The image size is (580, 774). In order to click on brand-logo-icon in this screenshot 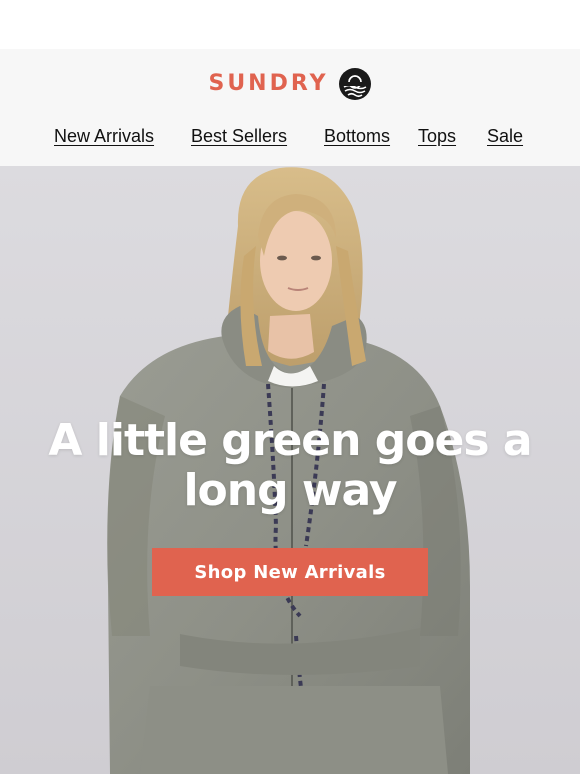, I will do `click(355, 84)`.